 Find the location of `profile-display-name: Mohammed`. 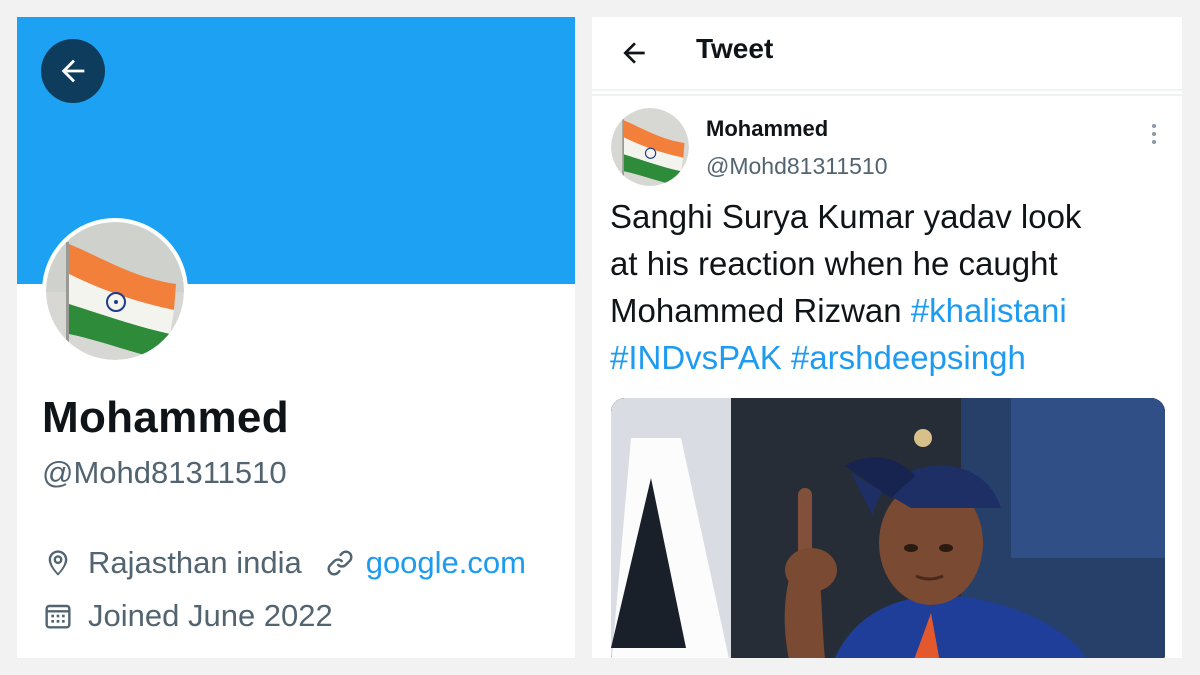

profile-display-name: Mohammed is located at coordinates (165, 417).